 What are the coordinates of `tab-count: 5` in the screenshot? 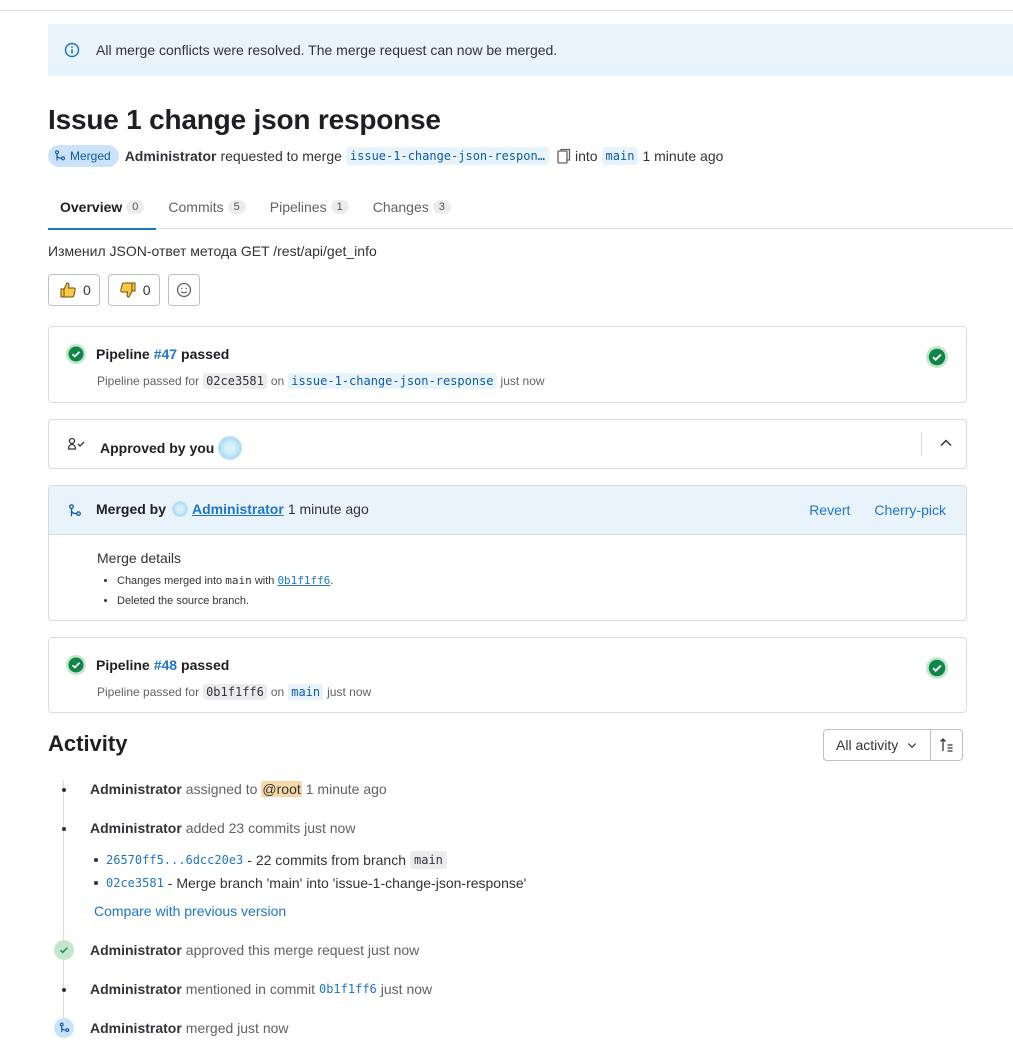 It's located at (236, 206).